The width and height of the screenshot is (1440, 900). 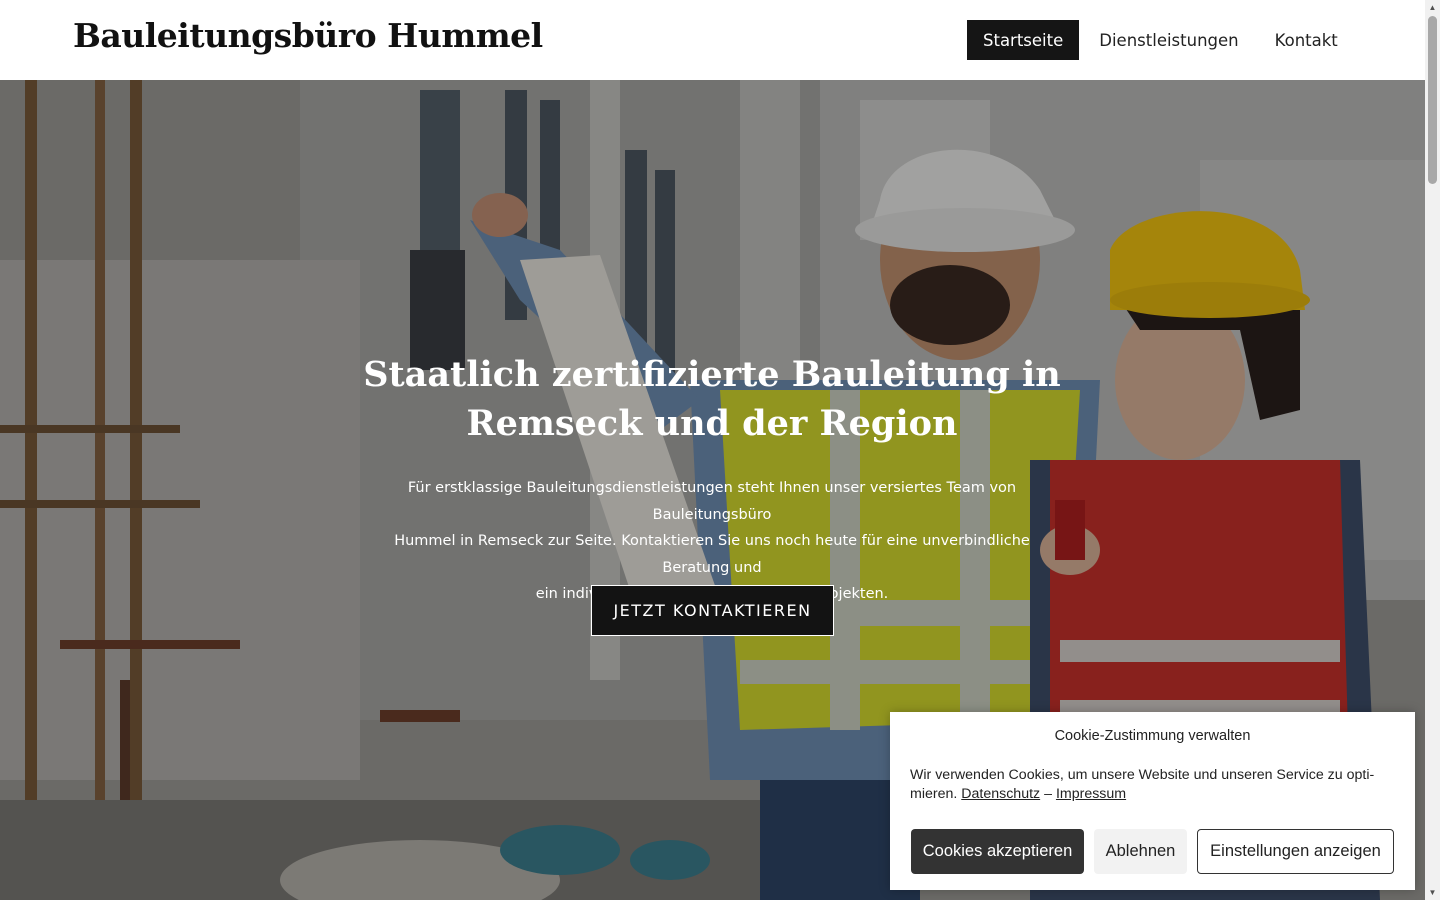 What do you see at coordinates (1306, 40) in the screenshot?
I see `nav-item-kontakt: Kontakt` at bounding box center [1306, 40].